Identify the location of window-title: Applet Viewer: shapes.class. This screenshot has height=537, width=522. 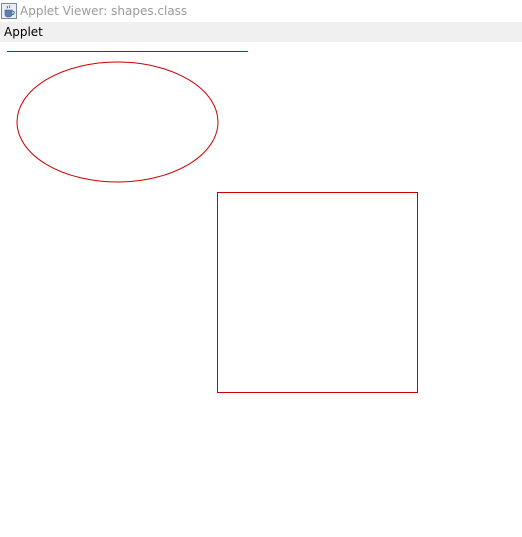
(104, 11).